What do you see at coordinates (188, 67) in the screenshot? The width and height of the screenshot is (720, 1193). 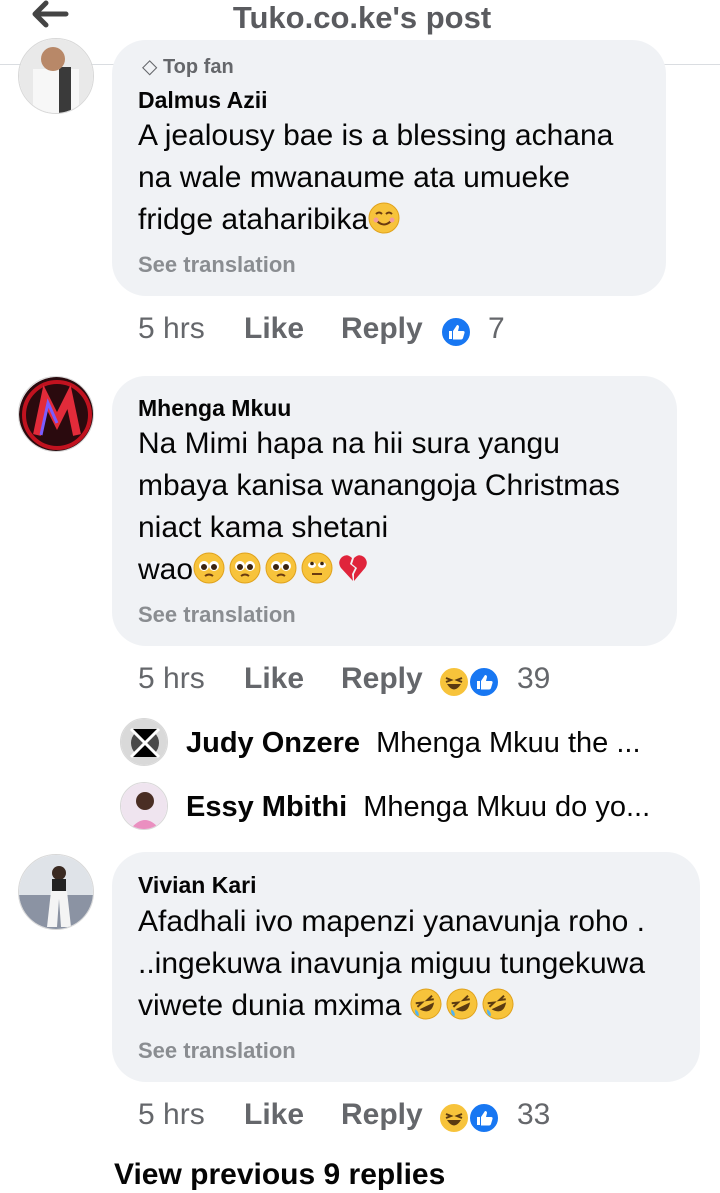 I see `top-fan-badge: ◇ Top fan` at bounding box center [188, 67].